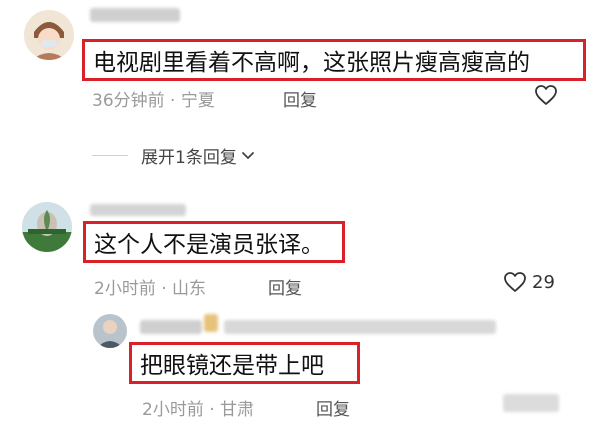  Describe the element at coordinates (531, 403) in the screenshot. I see `like-count-redacted` at that location.